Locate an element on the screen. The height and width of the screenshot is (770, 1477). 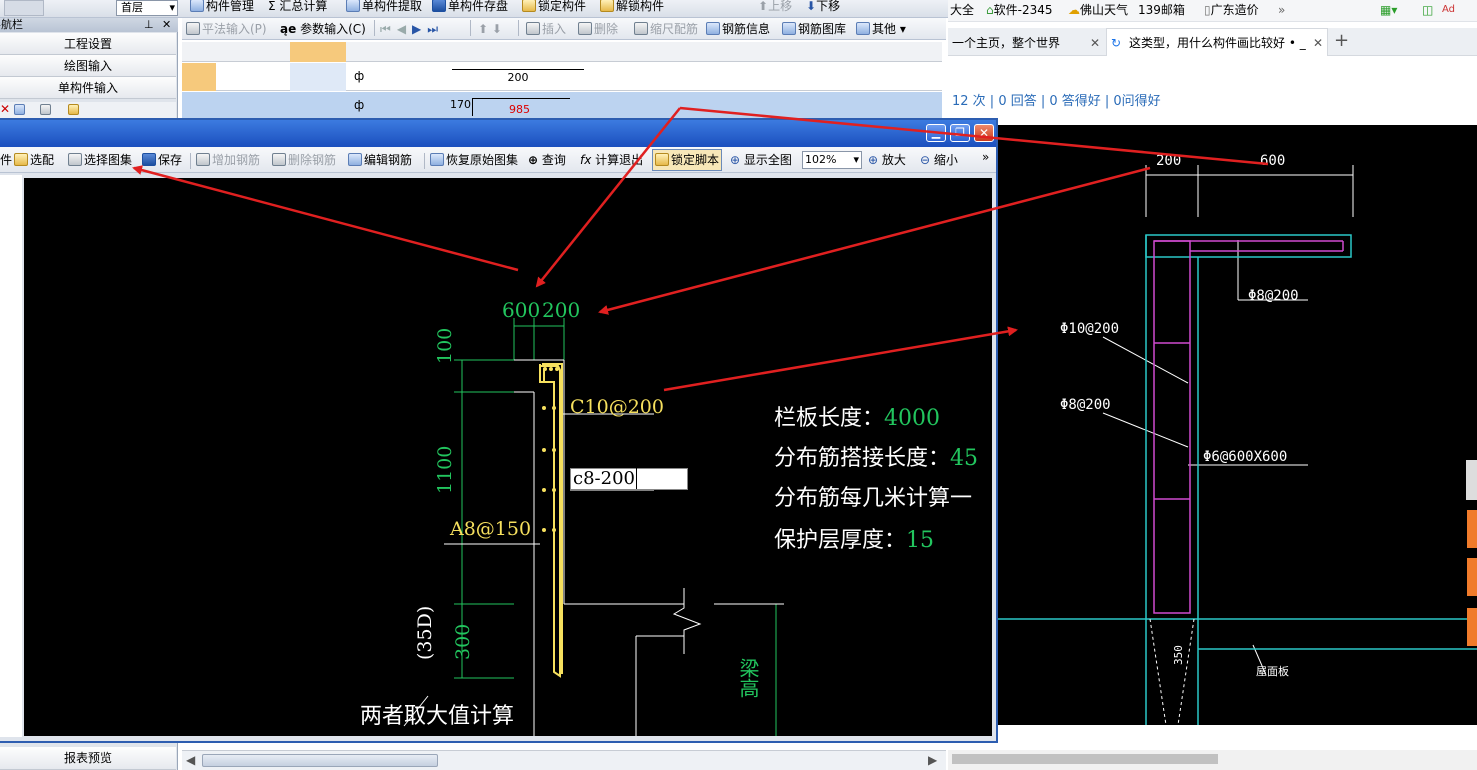
move-down-button: ⬇下移 is located at coordinates (823, 8).